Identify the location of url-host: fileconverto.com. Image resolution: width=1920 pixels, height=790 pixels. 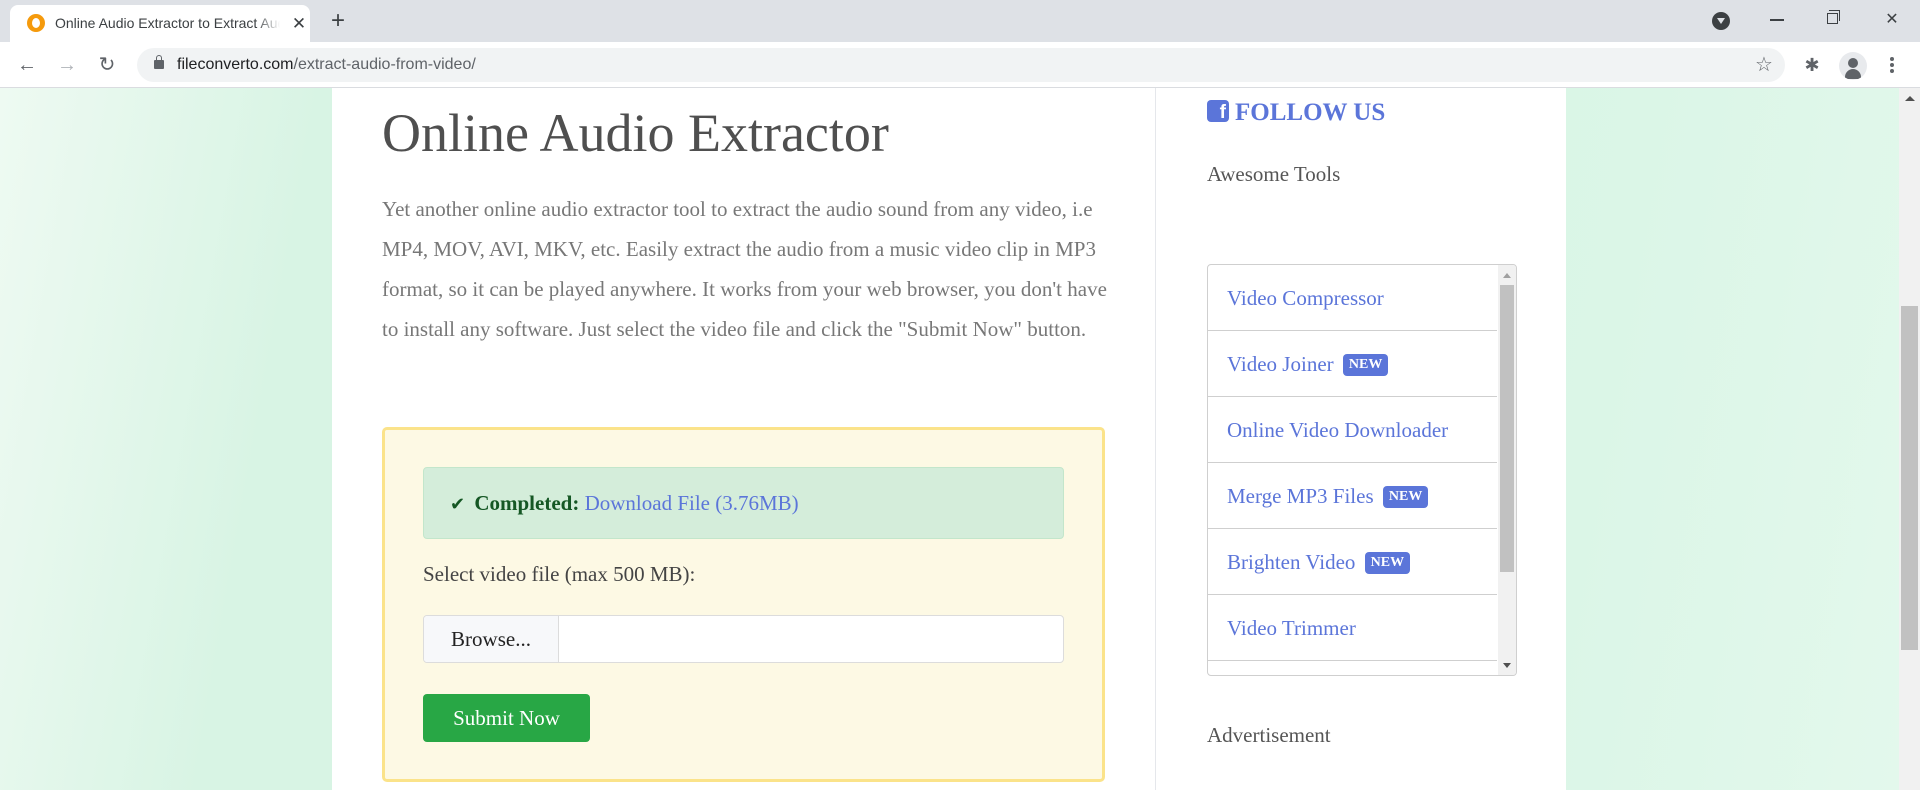
(235, 64).